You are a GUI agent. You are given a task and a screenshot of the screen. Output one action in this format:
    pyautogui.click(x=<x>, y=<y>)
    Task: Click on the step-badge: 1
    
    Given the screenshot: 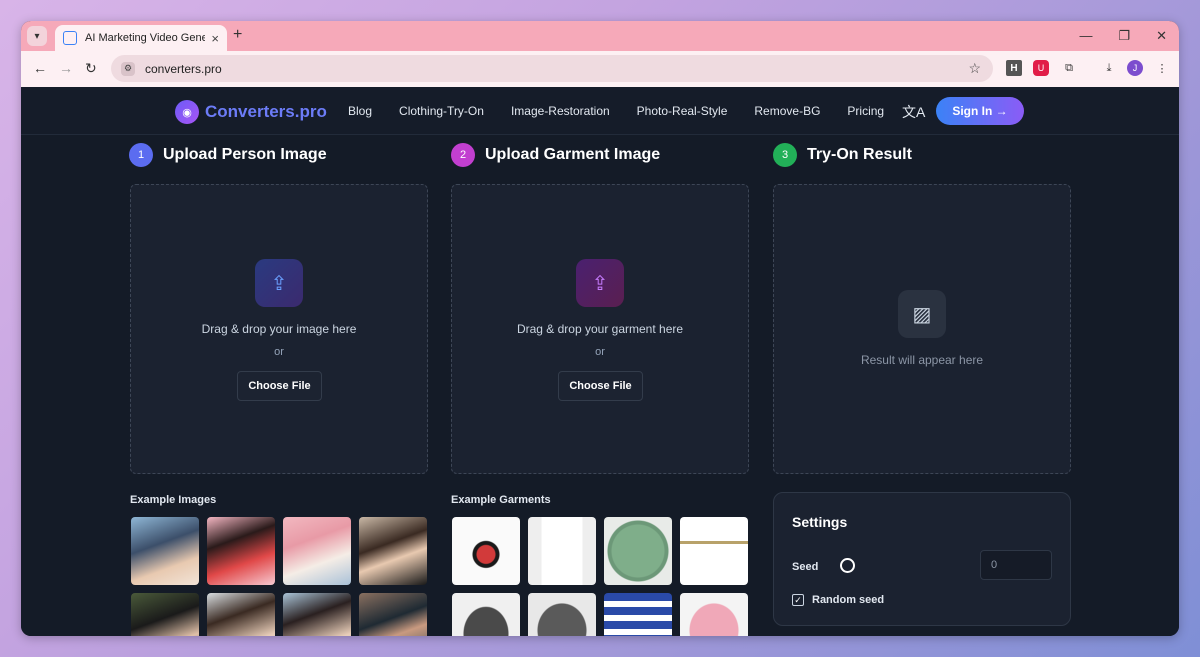 What is the action you would take?
    pyautogui.click(x=141, y=155)
    